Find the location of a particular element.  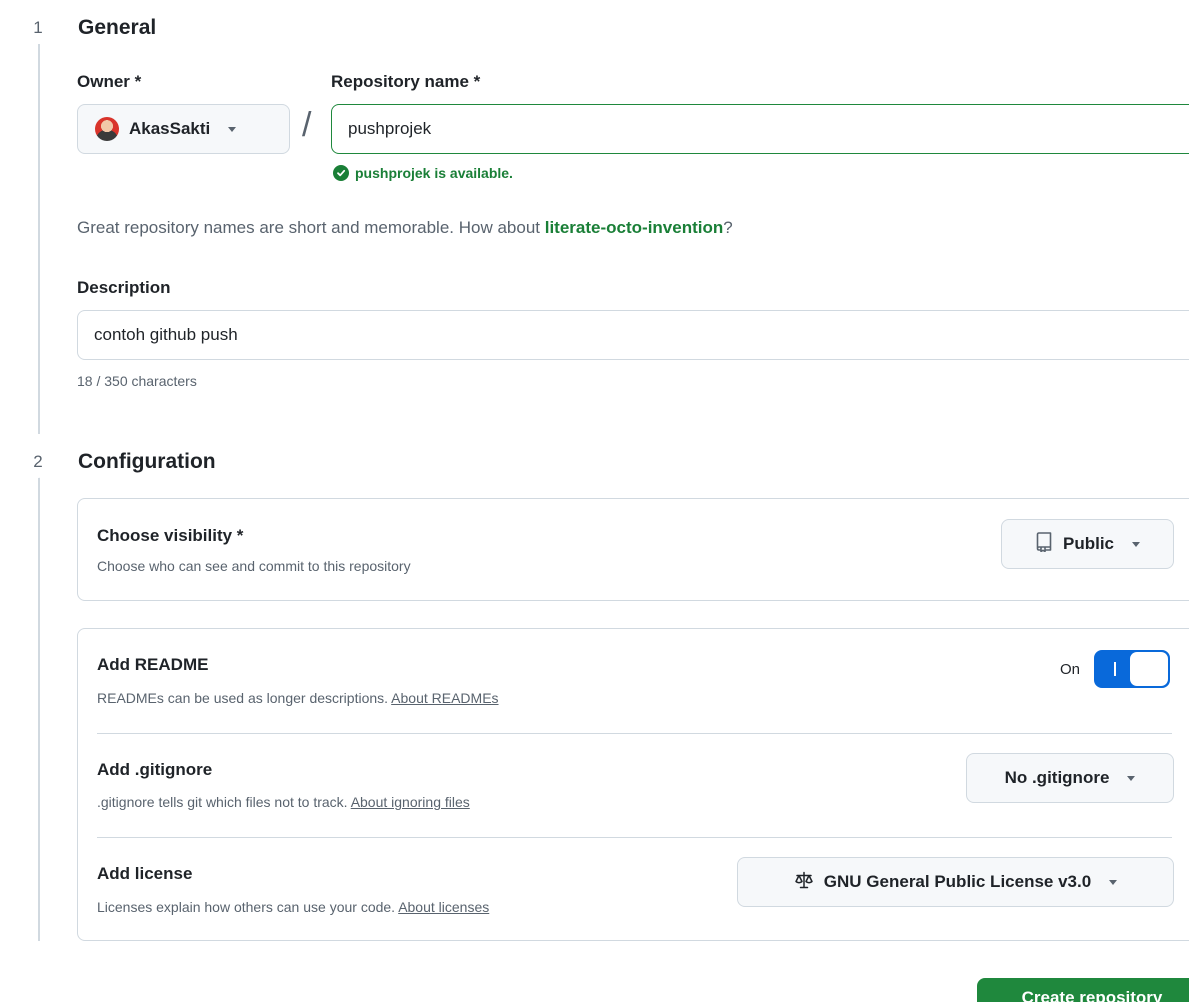

license-value: GNU General Public License v3.0 is located at coordinates (957, 881).